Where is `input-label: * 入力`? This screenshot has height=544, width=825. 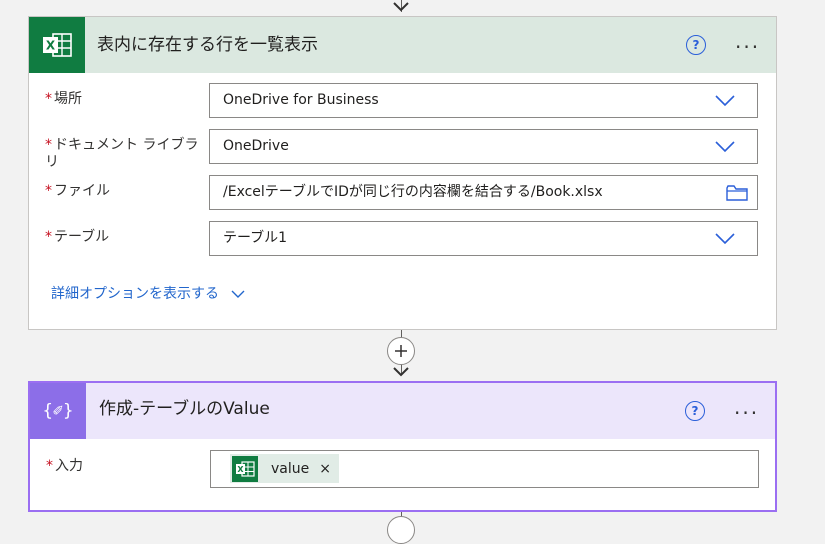
input-label: * 入力 is located at coordinates (121, 466).